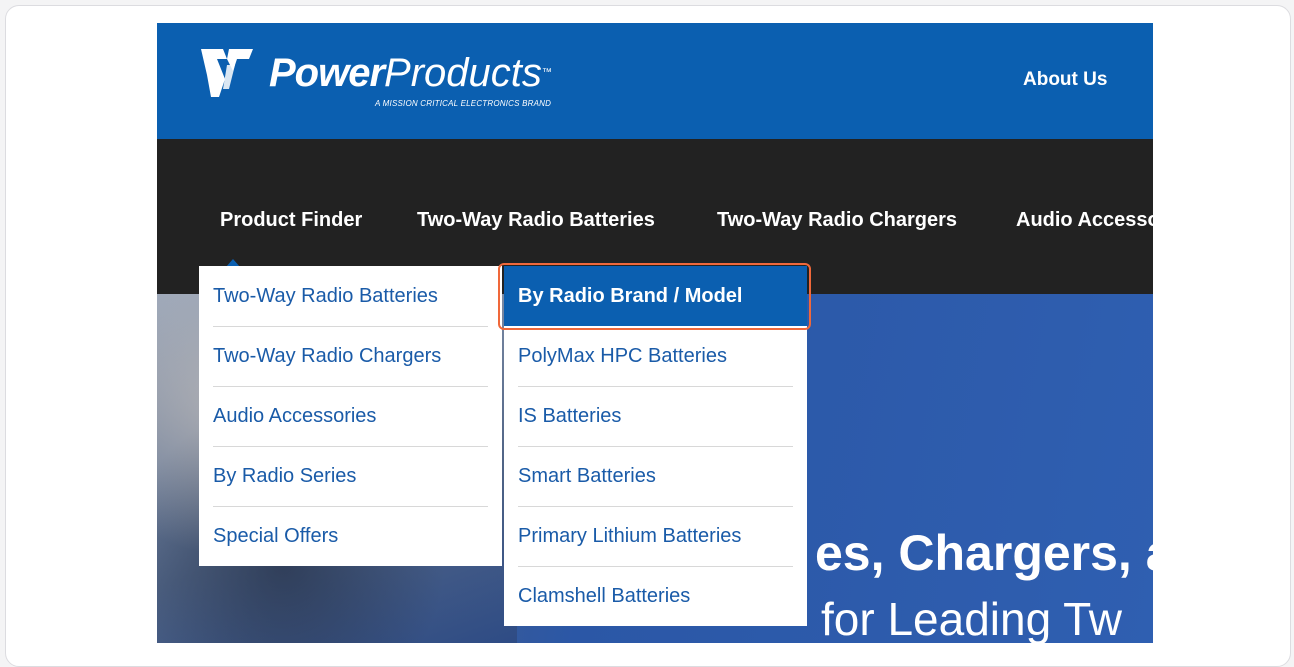  Describe the element at coordinates (463, 103) in the screenshot. I see `logo-tagline: A MISSION CRITICAL ELECTRONICS BRAND` at that location.